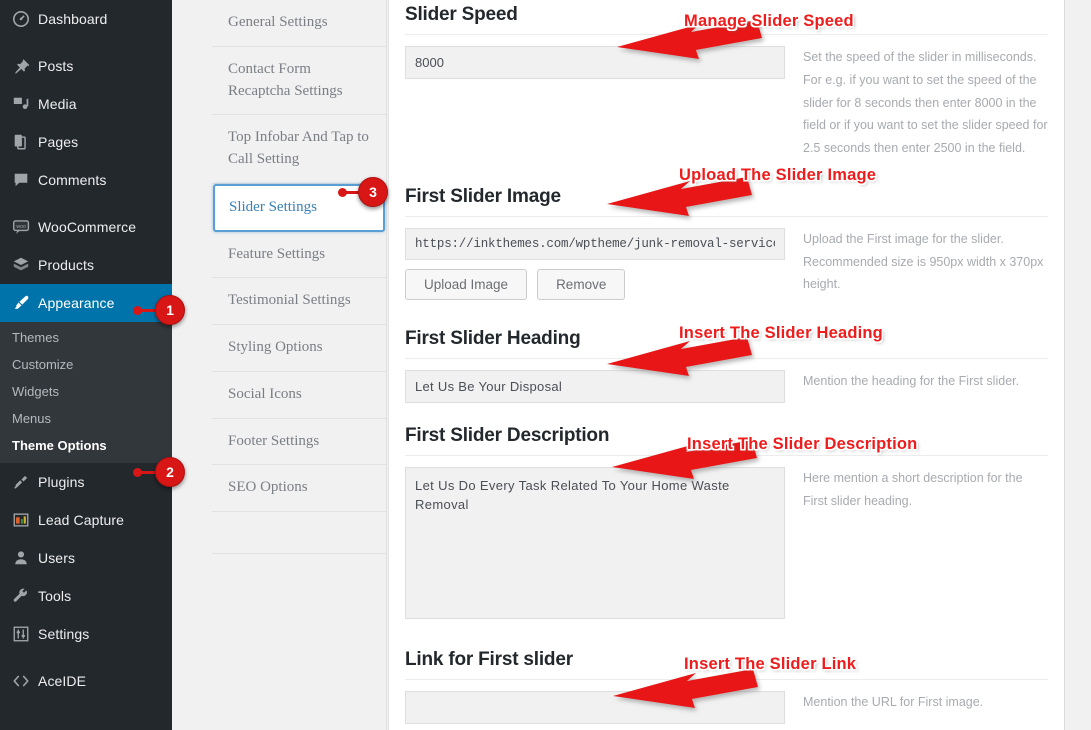 The height and width of the screenshot is (730, 1091). Describe the element at coordinates (493, 338) in the screenshot. I see `field-title: First Slider Heading` at that location.